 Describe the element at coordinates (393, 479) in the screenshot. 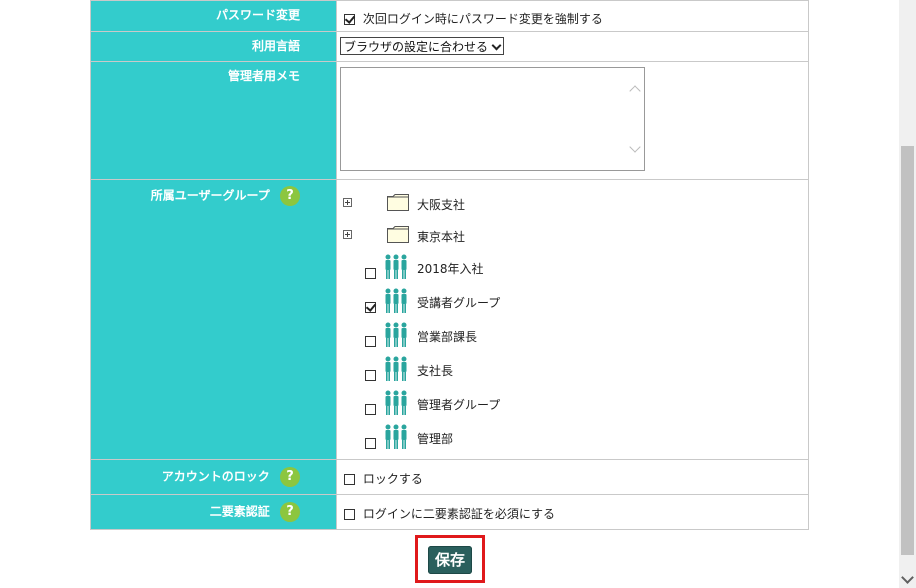

I see `account-lock-option-label: ロックする` at that location.